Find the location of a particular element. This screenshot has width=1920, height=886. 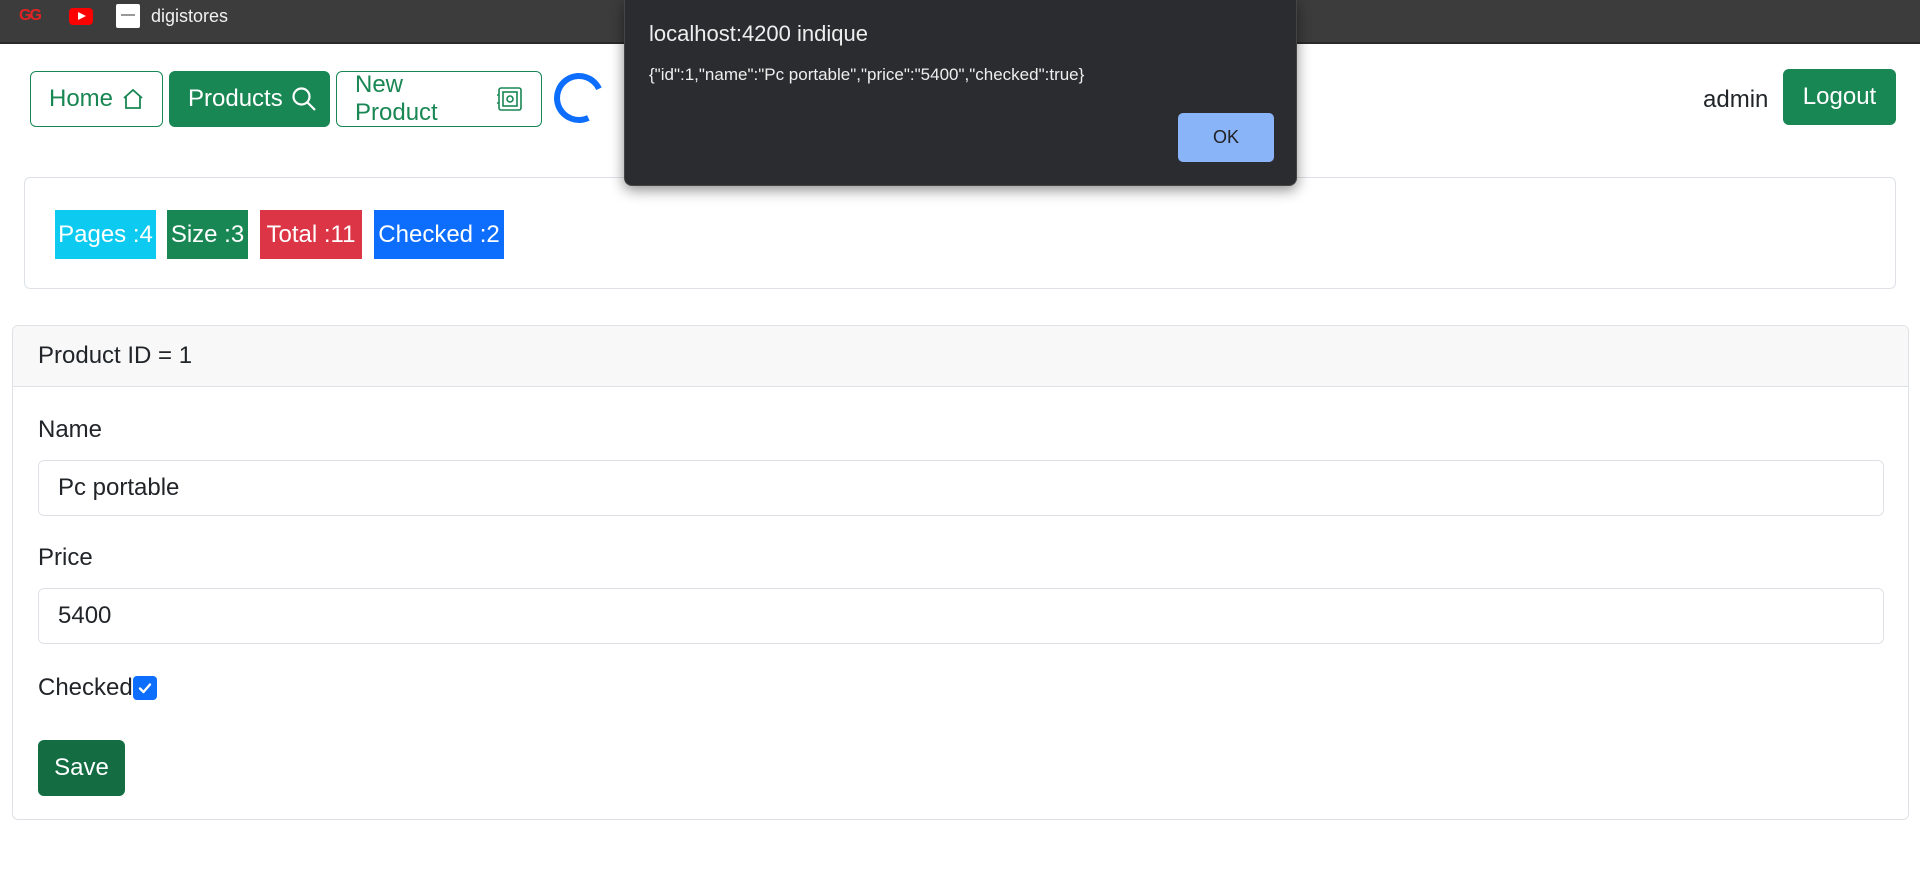

bookmark-gg: GG is located at coordinates (30, 16).